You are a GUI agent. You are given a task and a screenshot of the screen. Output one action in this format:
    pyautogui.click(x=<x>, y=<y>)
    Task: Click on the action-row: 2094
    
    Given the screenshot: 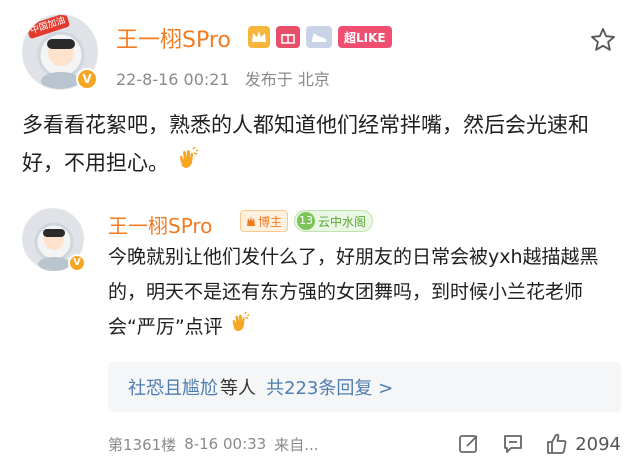 What is the action you would take?
    pyautogui.click(x=539, y=444)
    